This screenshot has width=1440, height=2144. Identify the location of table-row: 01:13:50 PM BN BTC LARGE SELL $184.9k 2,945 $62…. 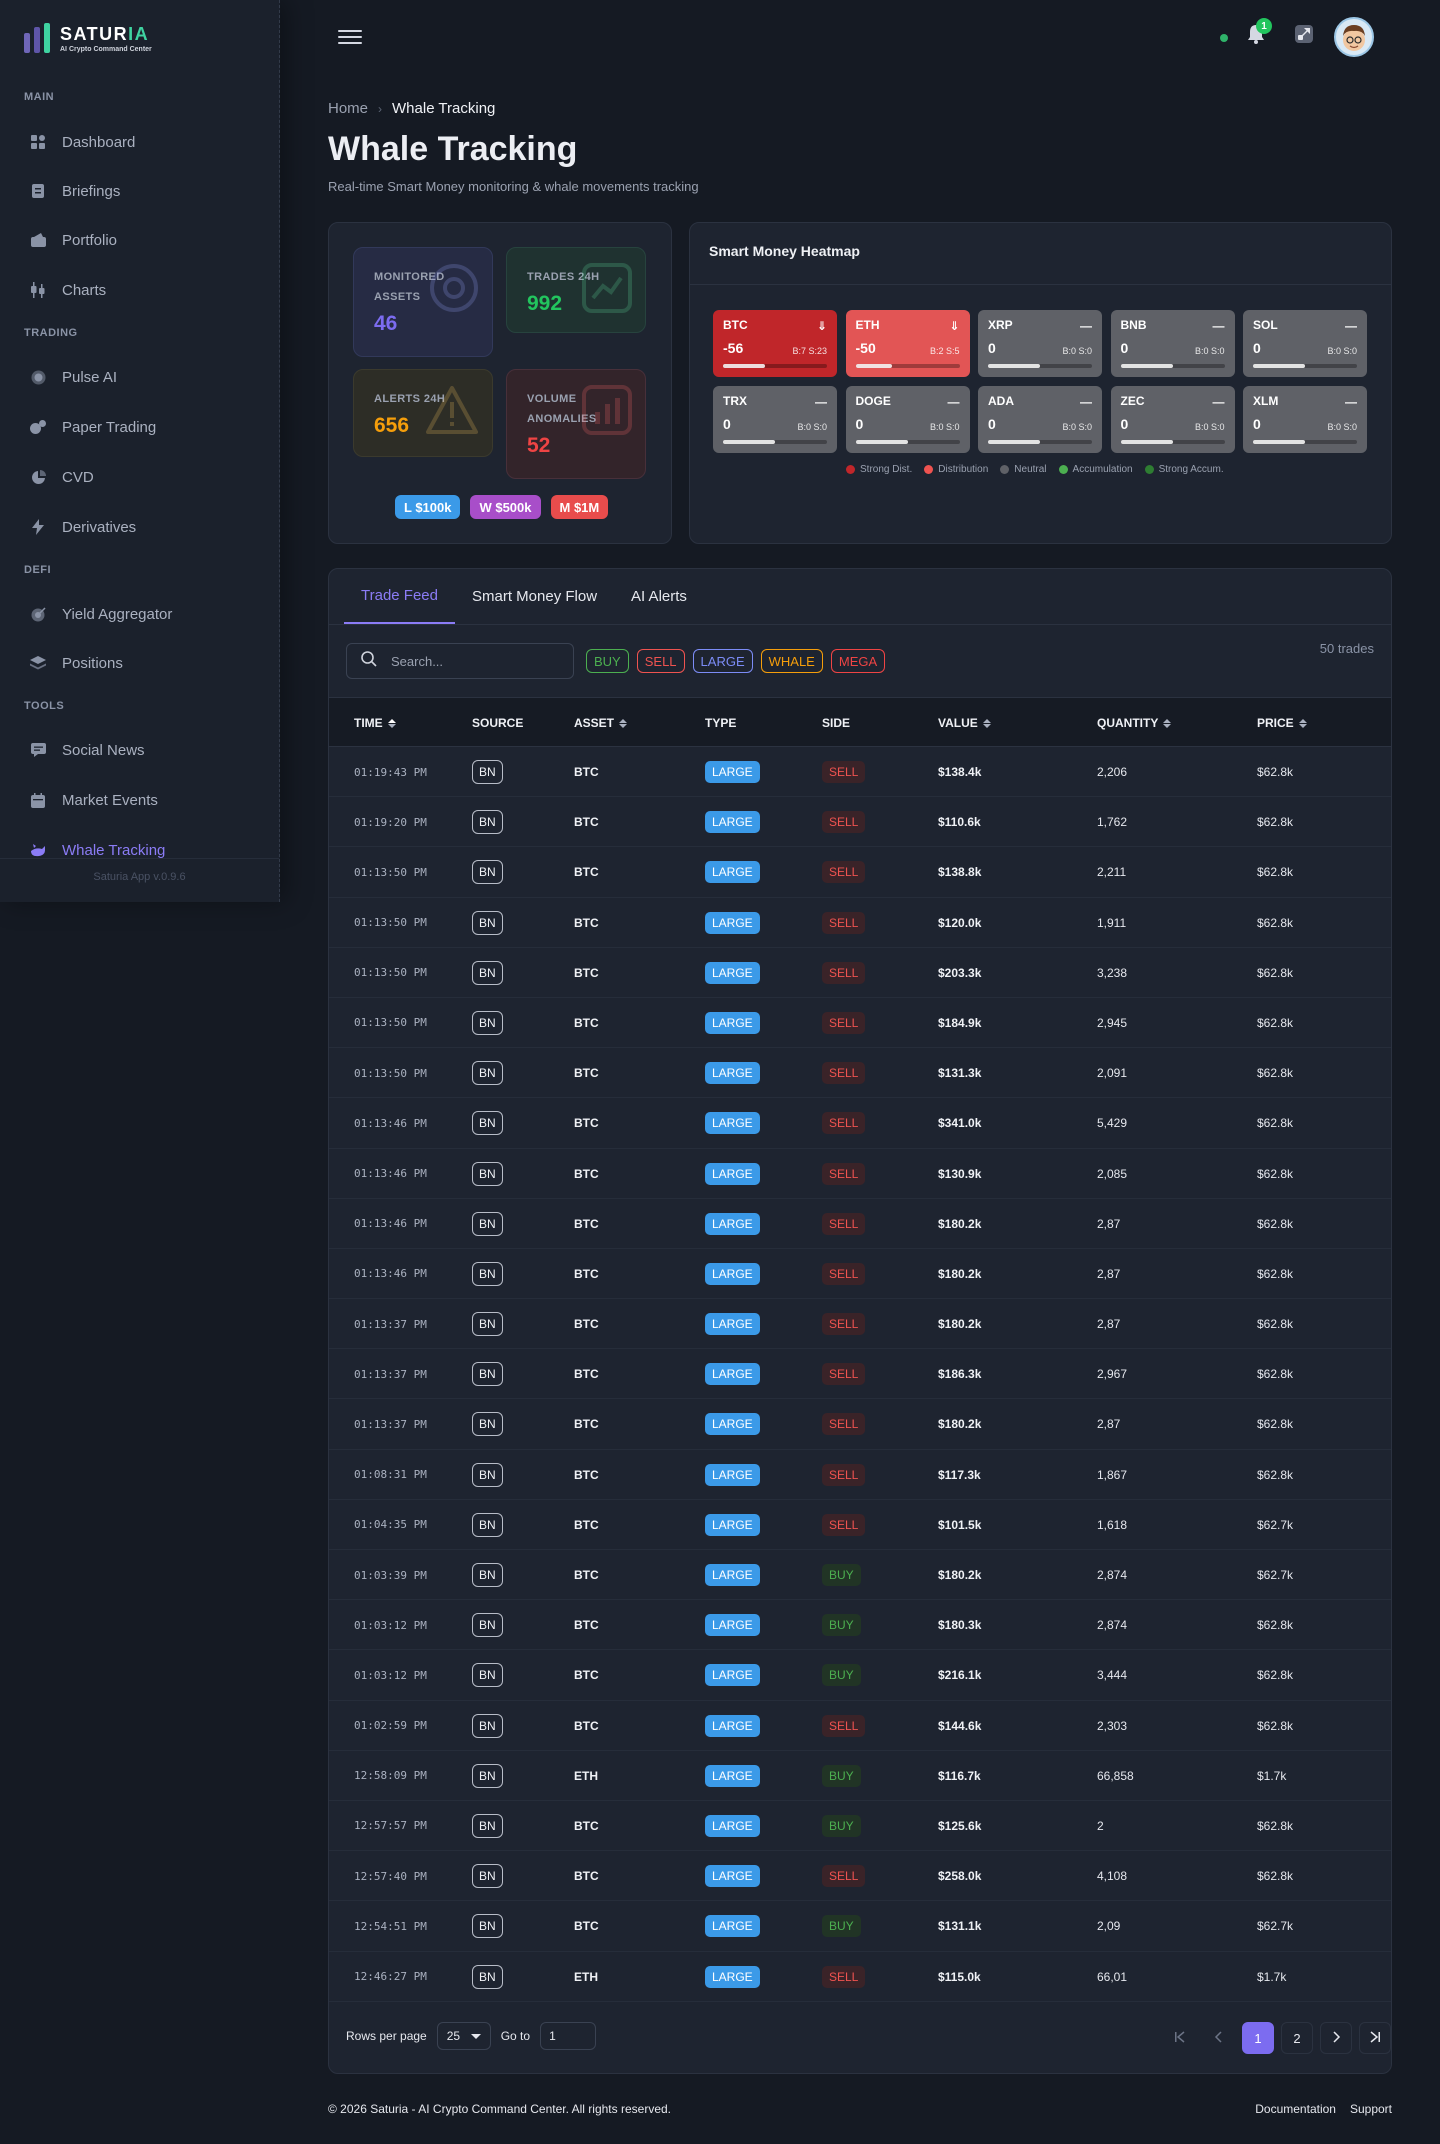
(860, 1023).